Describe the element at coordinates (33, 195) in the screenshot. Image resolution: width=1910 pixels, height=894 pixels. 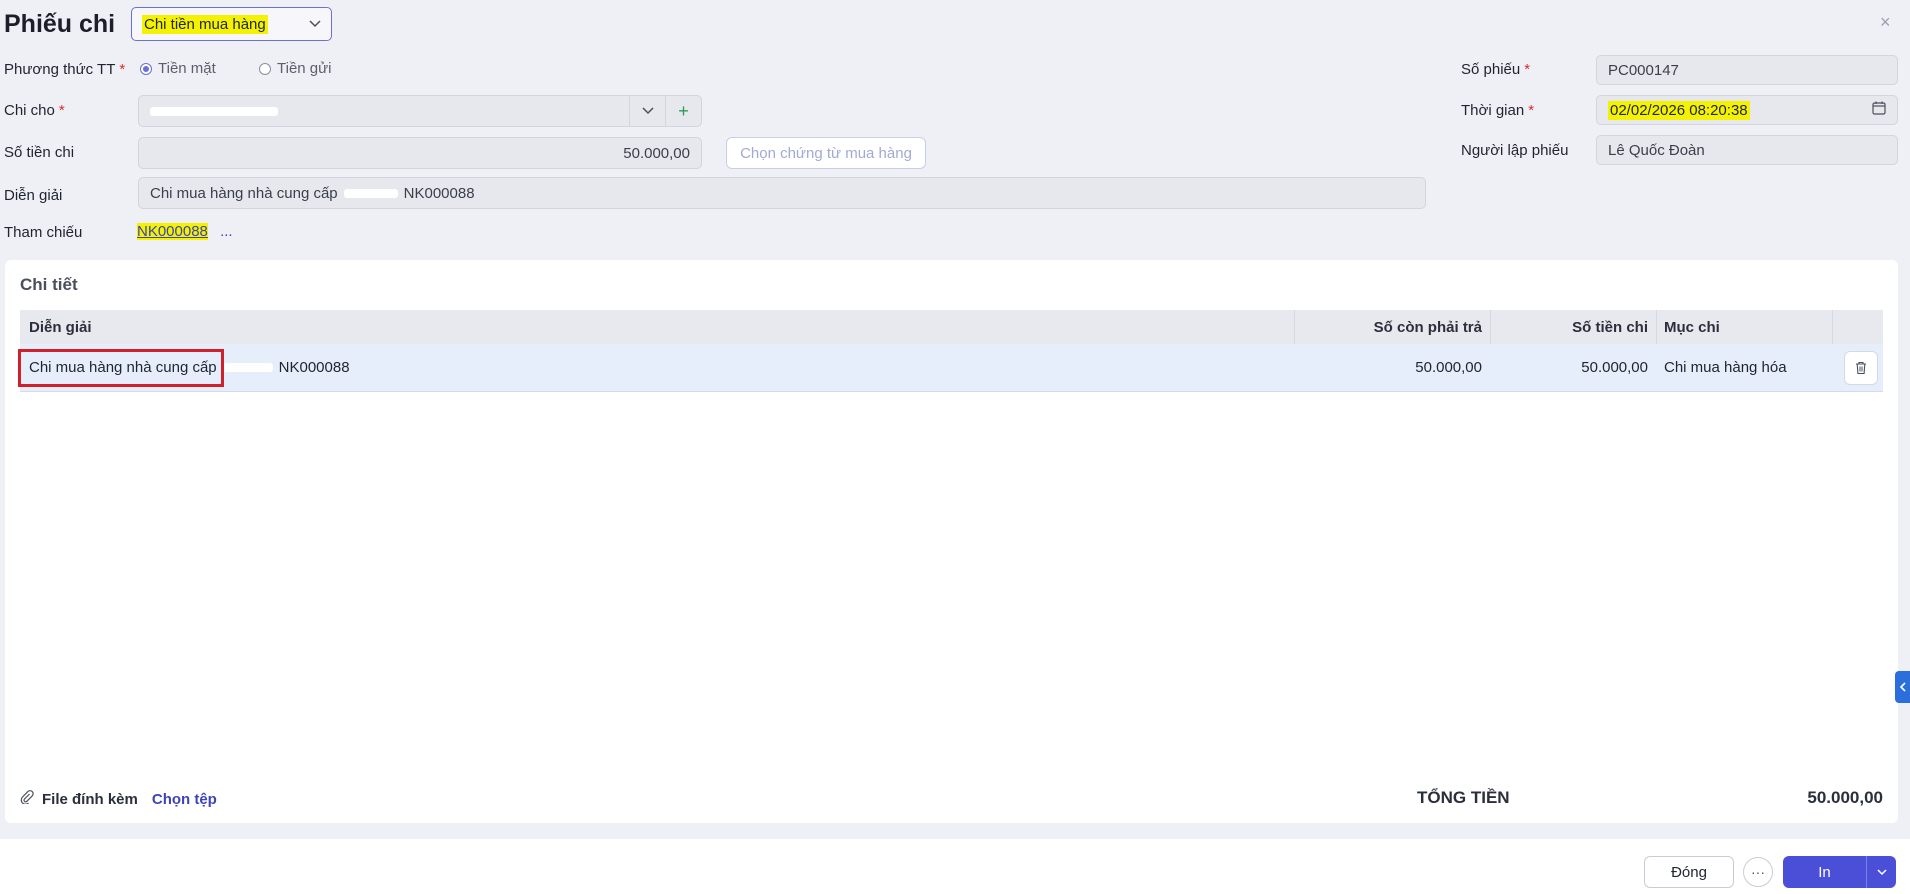
I see `description-label: Diễn giải` at that location.